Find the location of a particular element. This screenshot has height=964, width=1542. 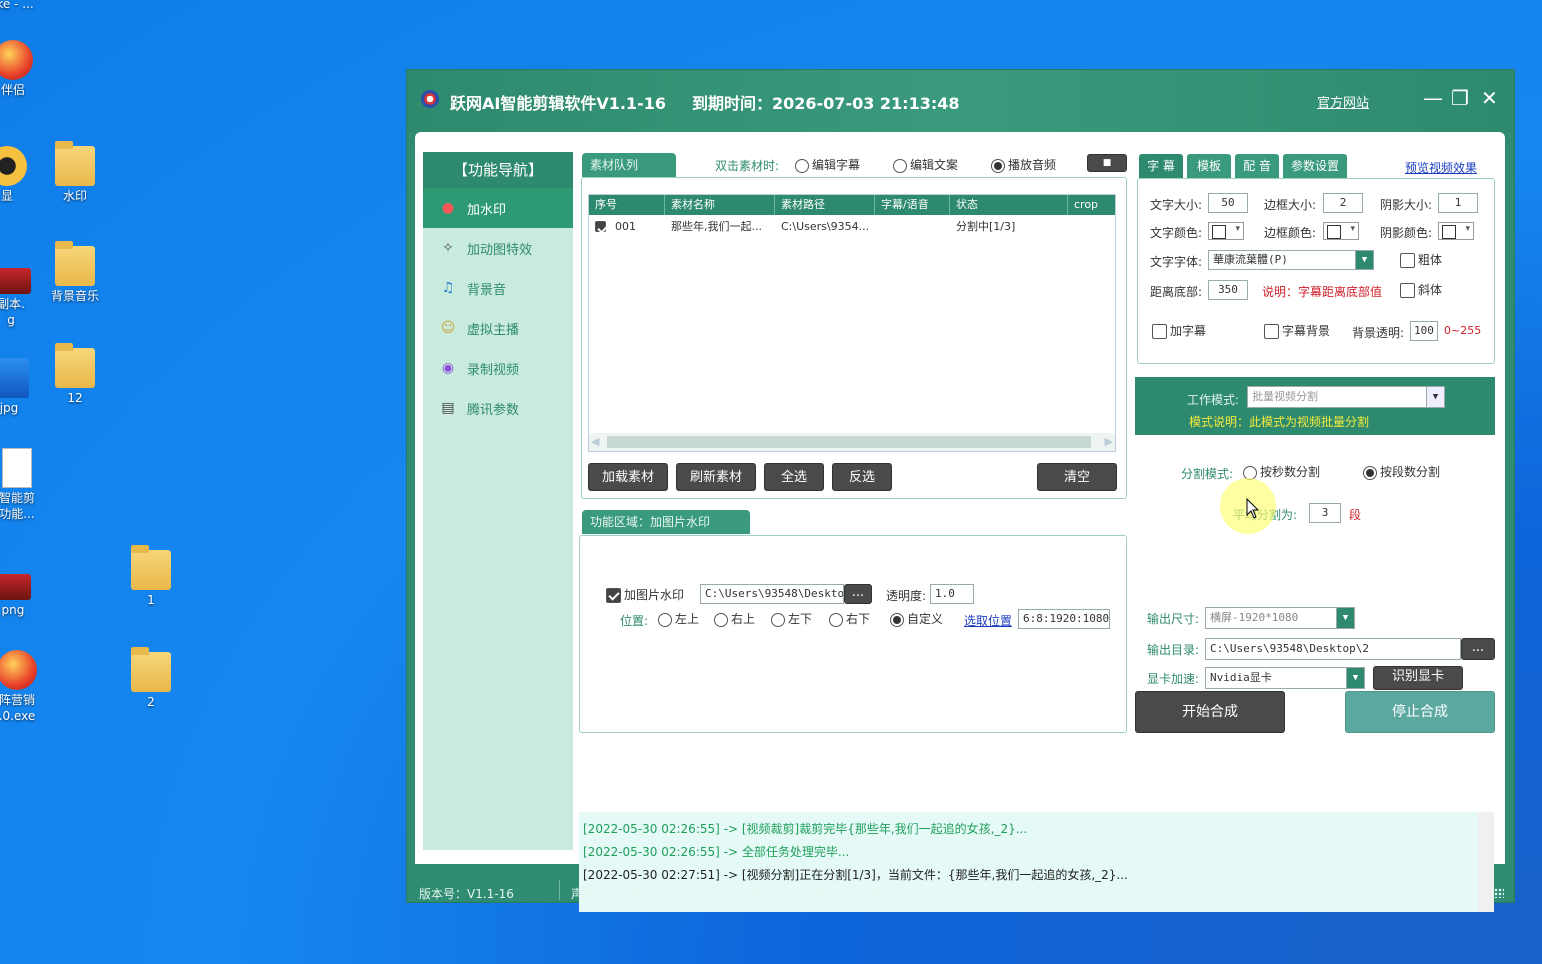

bg-opacity-input: 100 is located at coordinates (1424, 331).